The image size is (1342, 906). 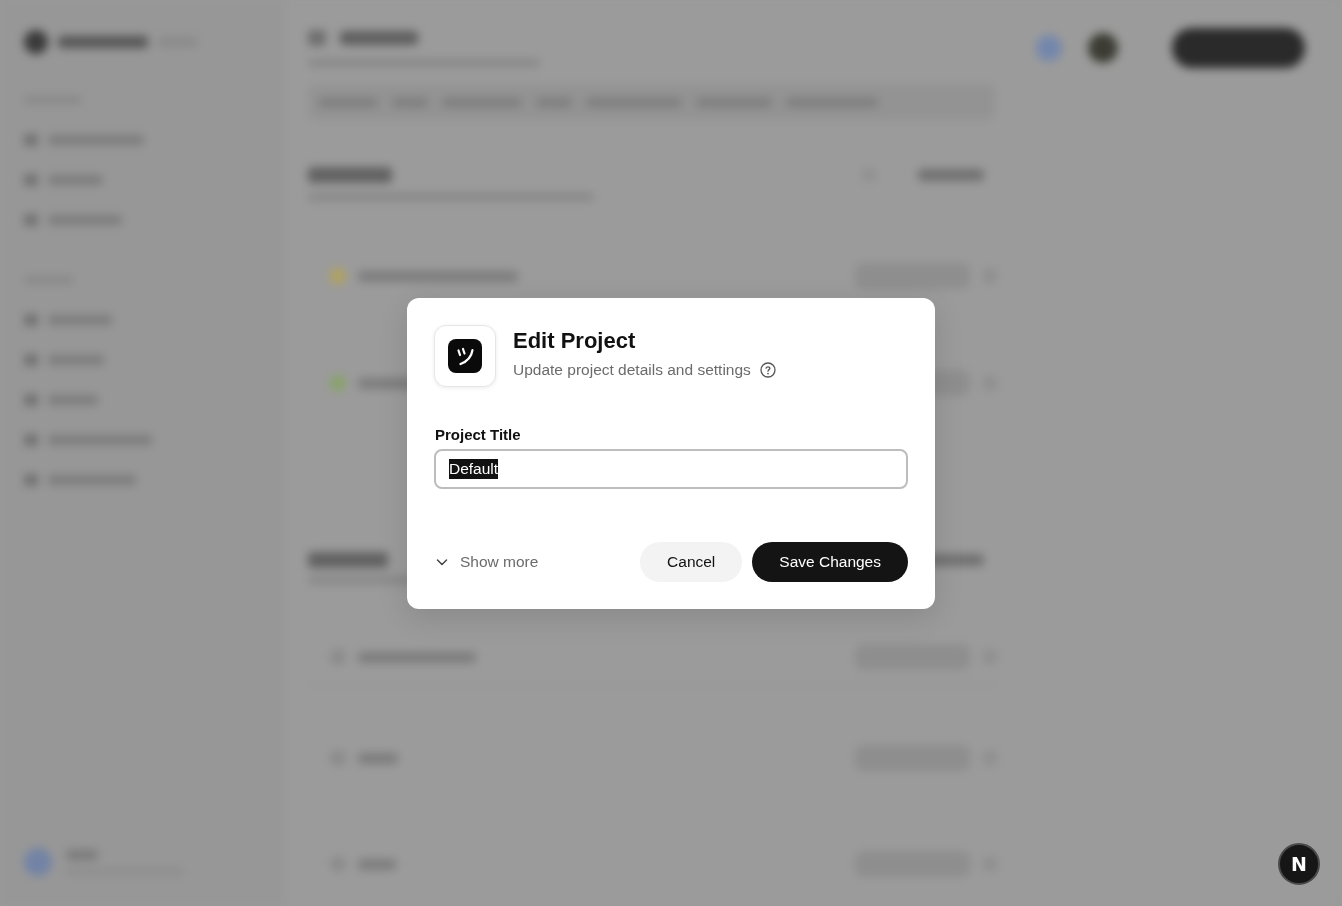 What do you see at coordinates (767, 370) in the screenshot?
I see `help-icon` at bounding box center [767, 370].